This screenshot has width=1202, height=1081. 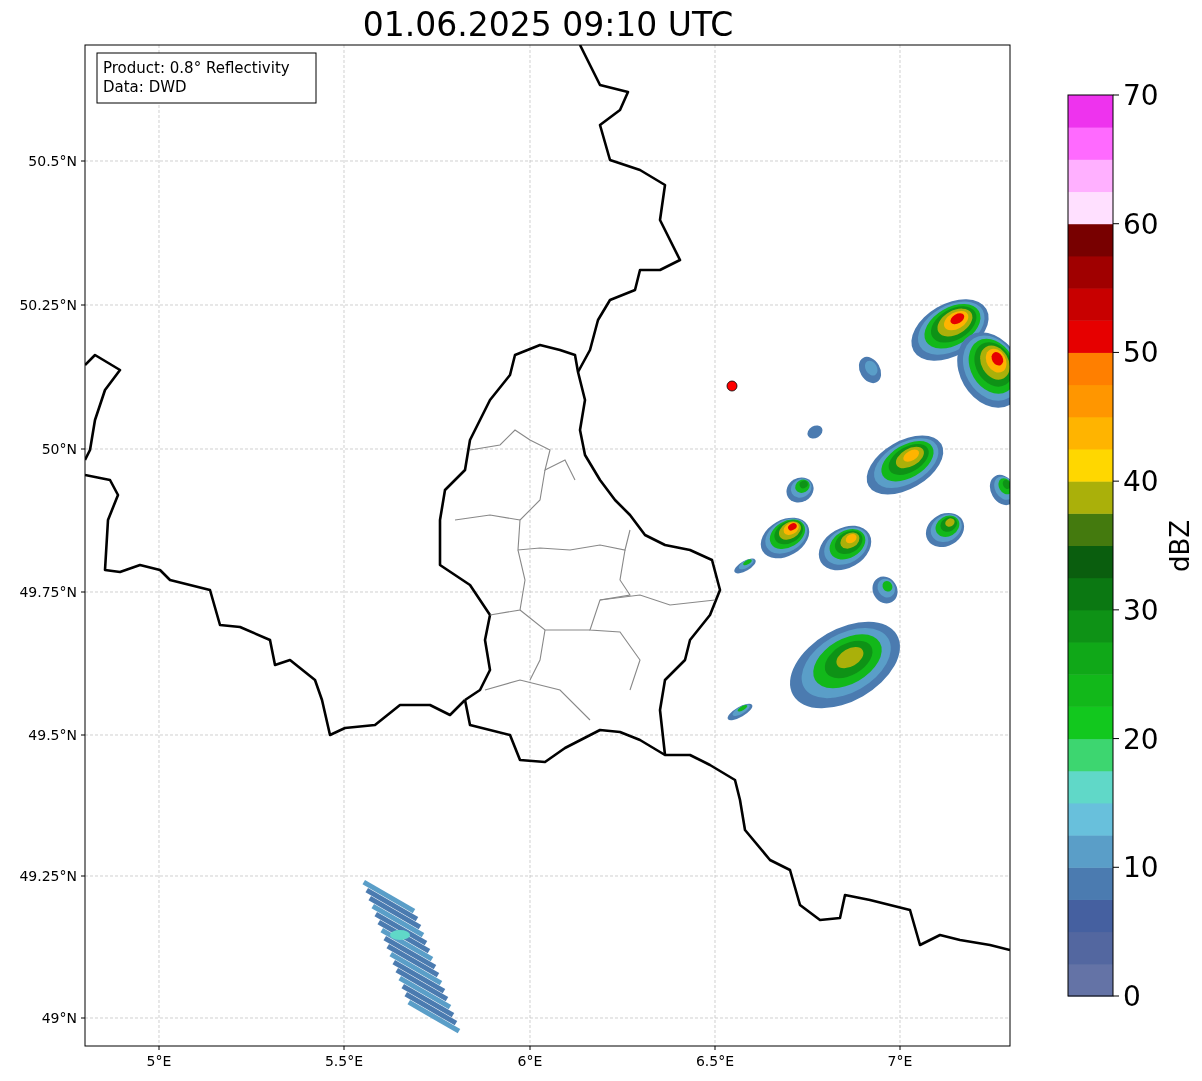 I want to click on colorbar-tick-label: 30, so click(x=1141, y=610).